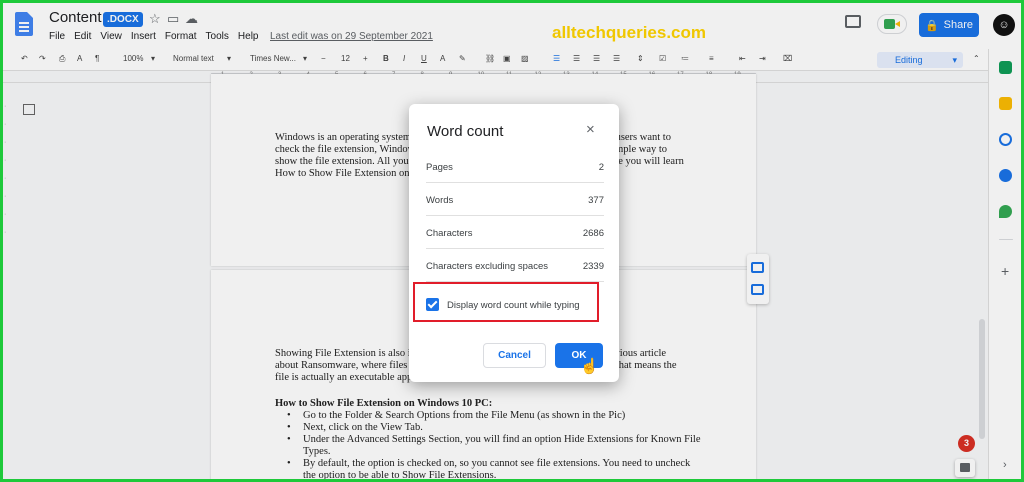 This screenshot has width=1024, height=482. What do you see at coordinates (513, 305) in the screenshot?
I see `checkbox-label: Display word count while typing` at bounding box center [513, 305].